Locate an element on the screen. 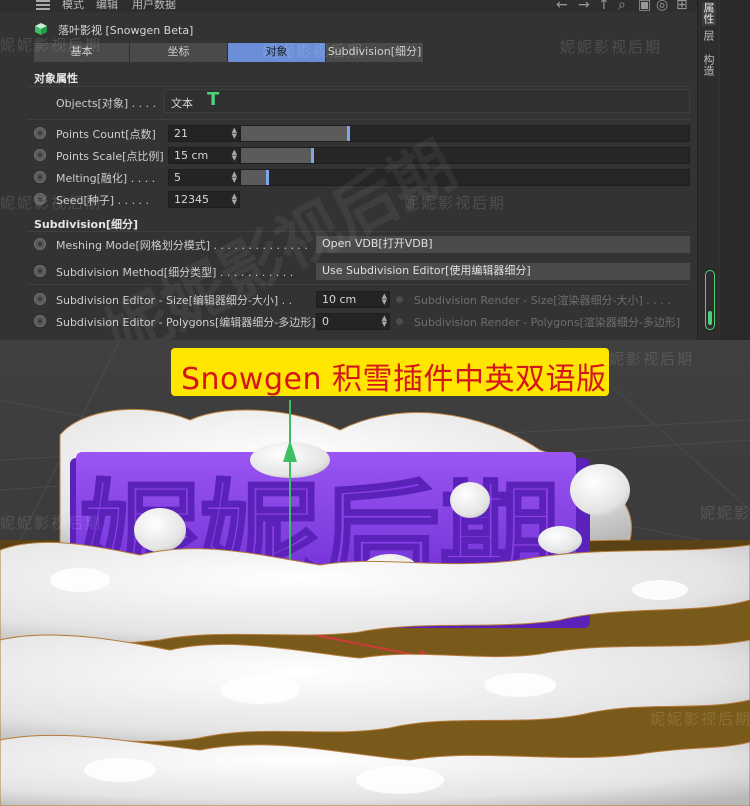 This screenshot has height=806, width=750. param-value: 12345 is located at coordinates (191, 199).